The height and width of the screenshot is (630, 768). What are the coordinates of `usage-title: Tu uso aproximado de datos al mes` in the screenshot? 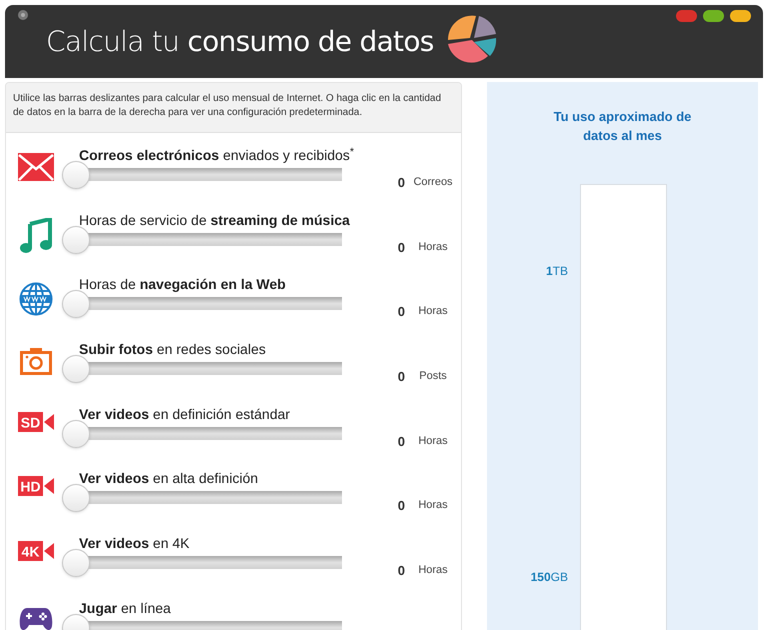 It's located at (622, 126).